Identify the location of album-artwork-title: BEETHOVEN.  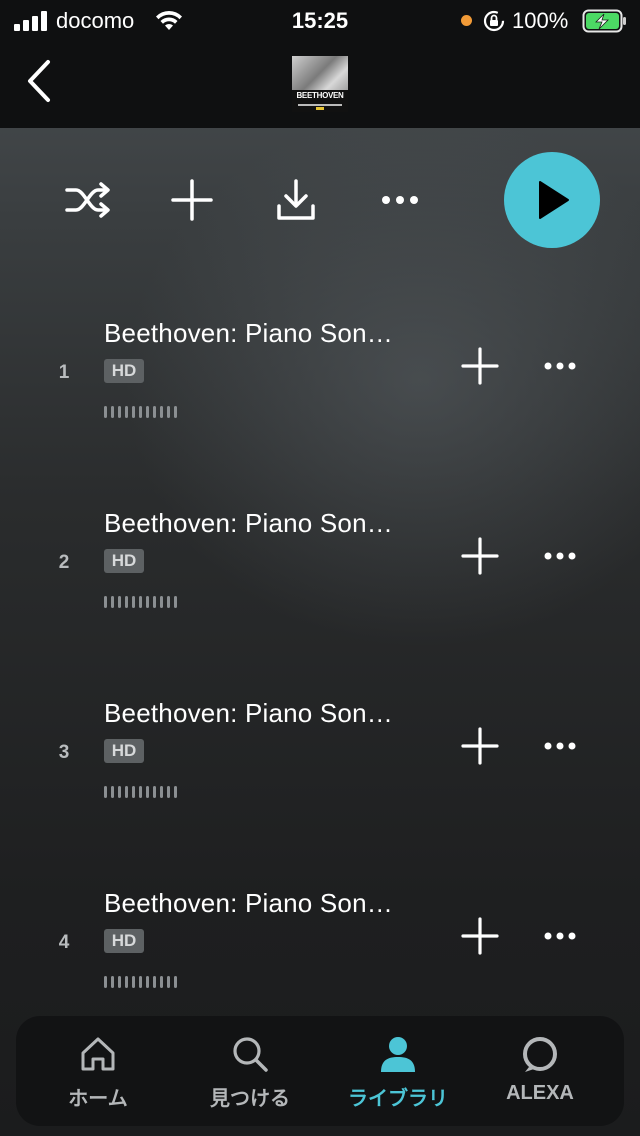
(320, 95).